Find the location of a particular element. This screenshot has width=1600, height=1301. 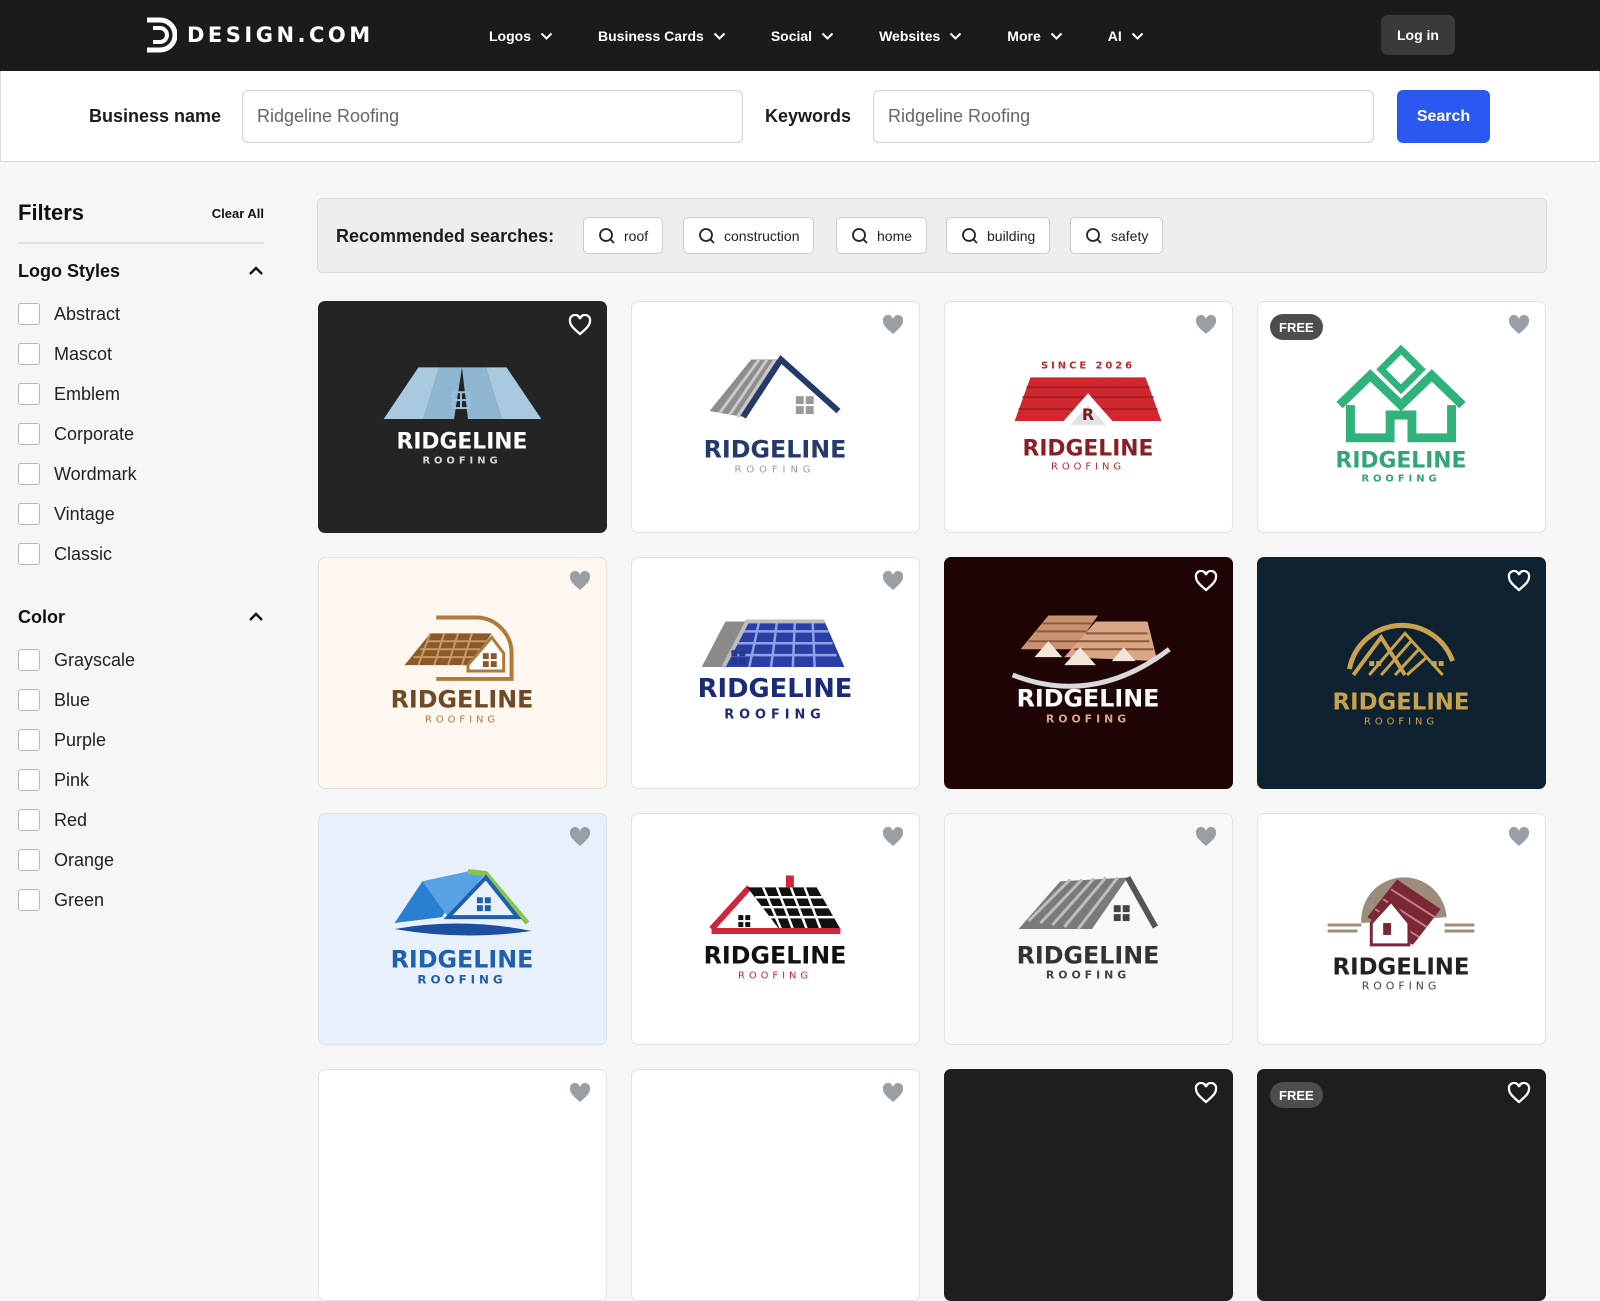

color-toggle: Color is located at coordinates (141, 617).